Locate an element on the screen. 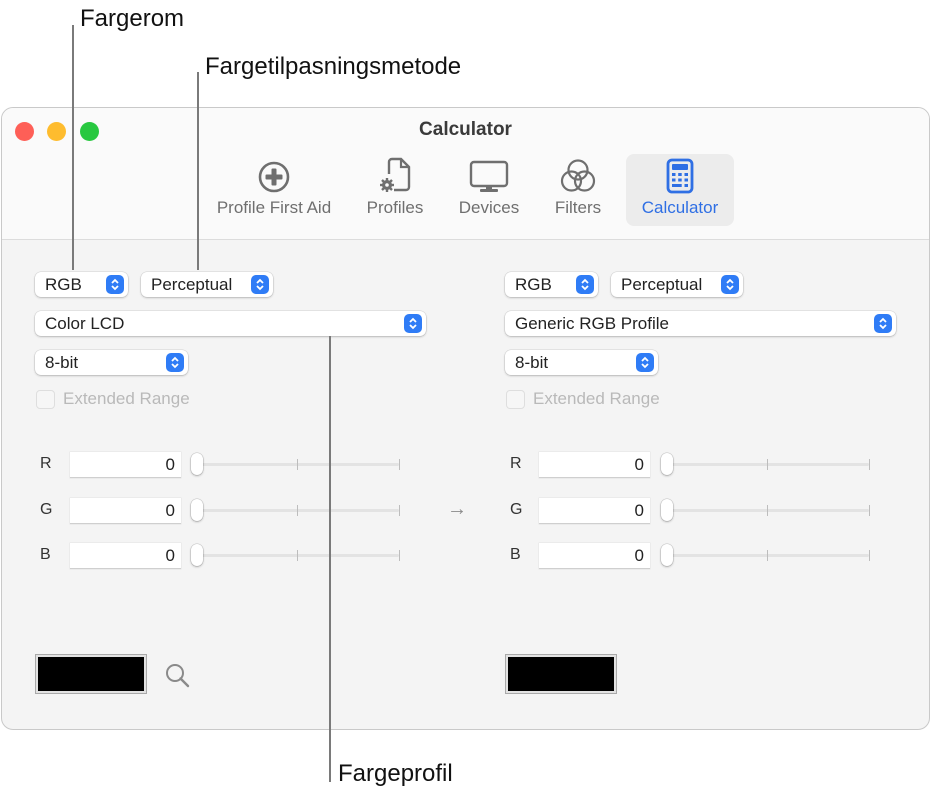 This screenshot has width=931, height=795. callout-color-space: Fargerom is located at coordinates (132, 18).